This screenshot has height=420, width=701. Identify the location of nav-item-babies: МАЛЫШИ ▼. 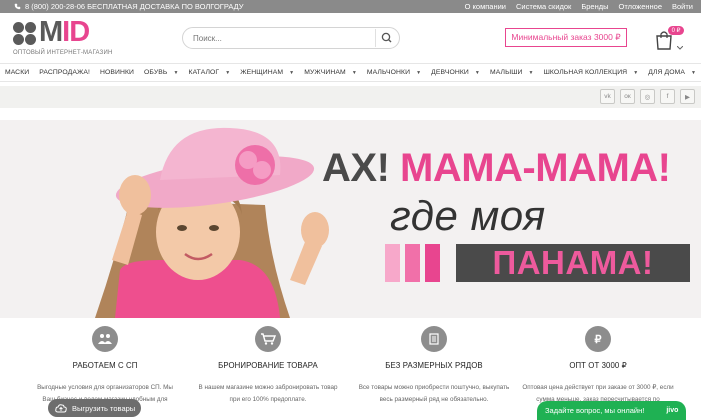
(512, 72).